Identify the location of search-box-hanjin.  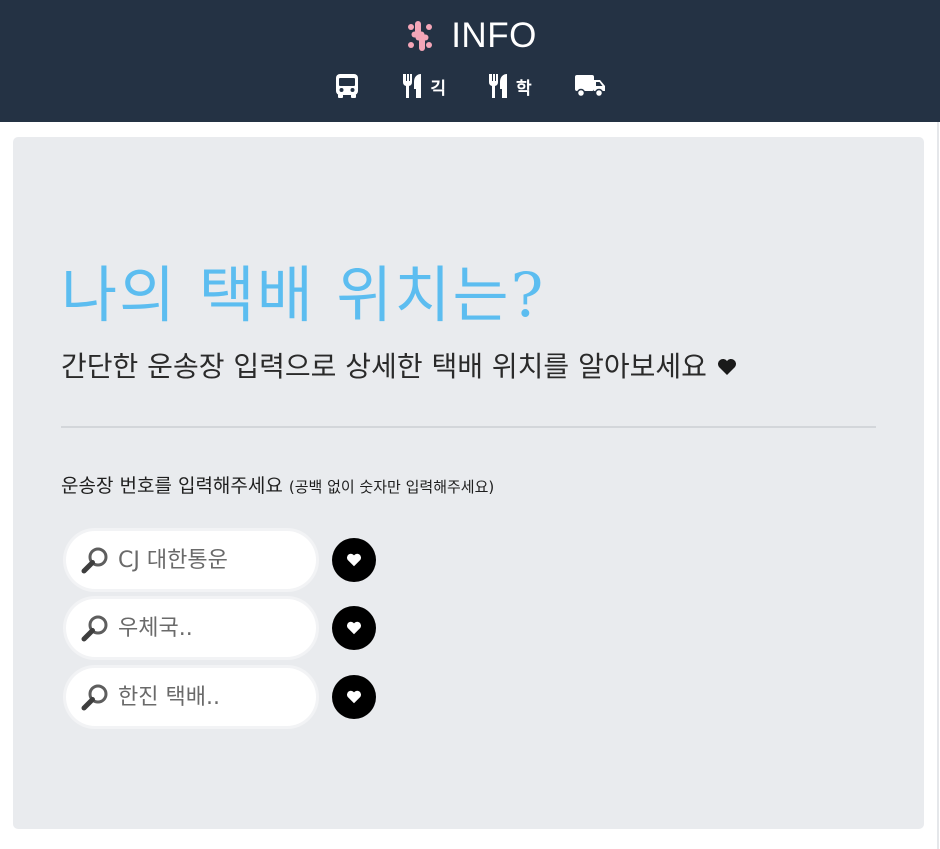
(191, 697).